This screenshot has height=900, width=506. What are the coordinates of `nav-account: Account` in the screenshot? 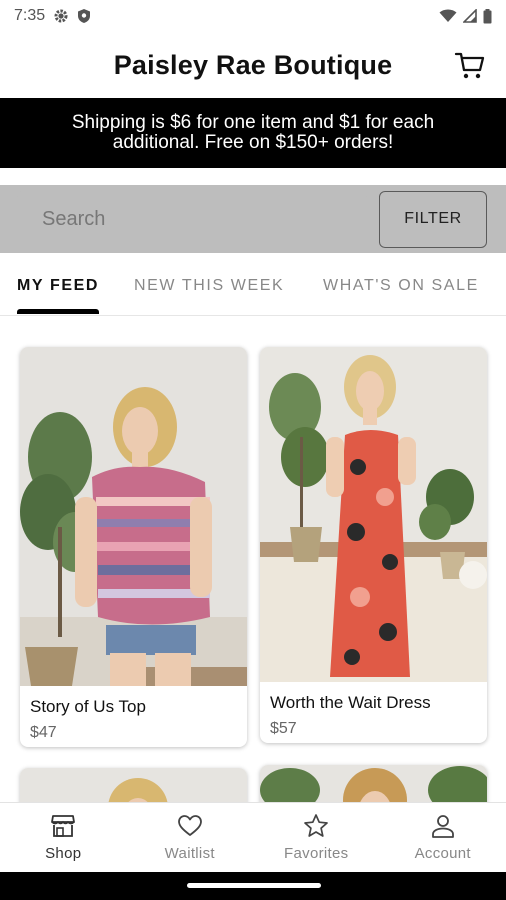 It's located at (443, 837).